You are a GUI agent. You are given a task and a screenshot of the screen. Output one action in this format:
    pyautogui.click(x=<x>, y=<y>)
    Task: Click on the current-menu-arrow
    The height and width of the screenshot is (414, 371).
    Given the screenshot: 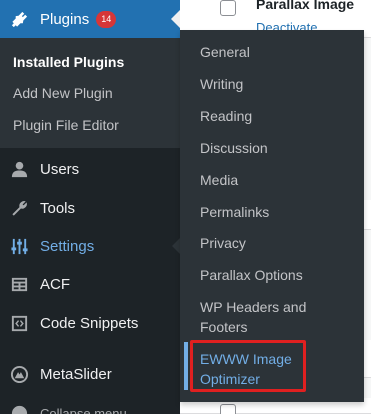 What is the action you would take?
    pyautogui.click(x=175, y=19)
    